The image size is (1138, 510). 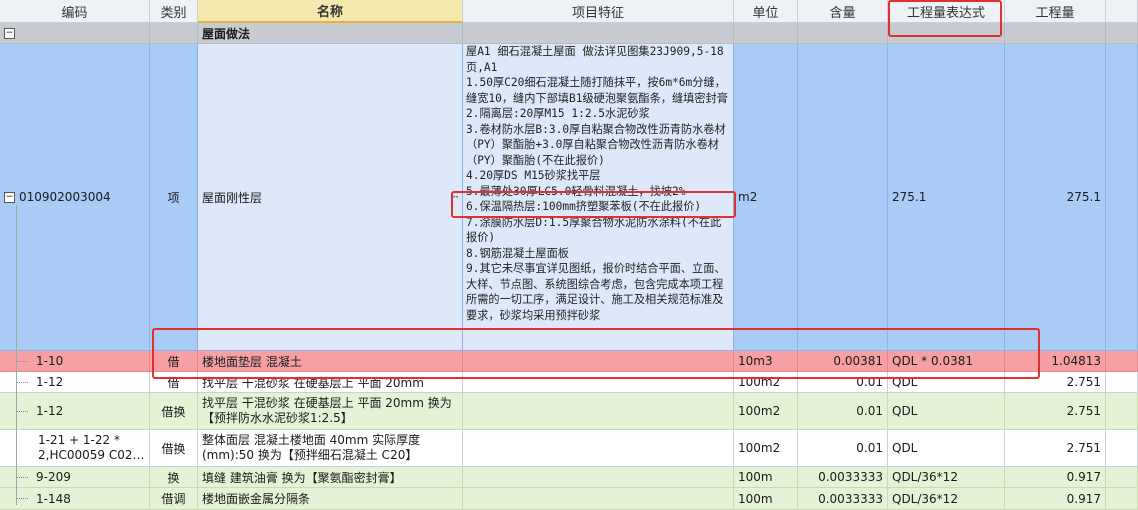 What do you see at coordinates (53, 477) in the screenshot?
I see `row-code: 9-209` at bounding box center [53, 477].